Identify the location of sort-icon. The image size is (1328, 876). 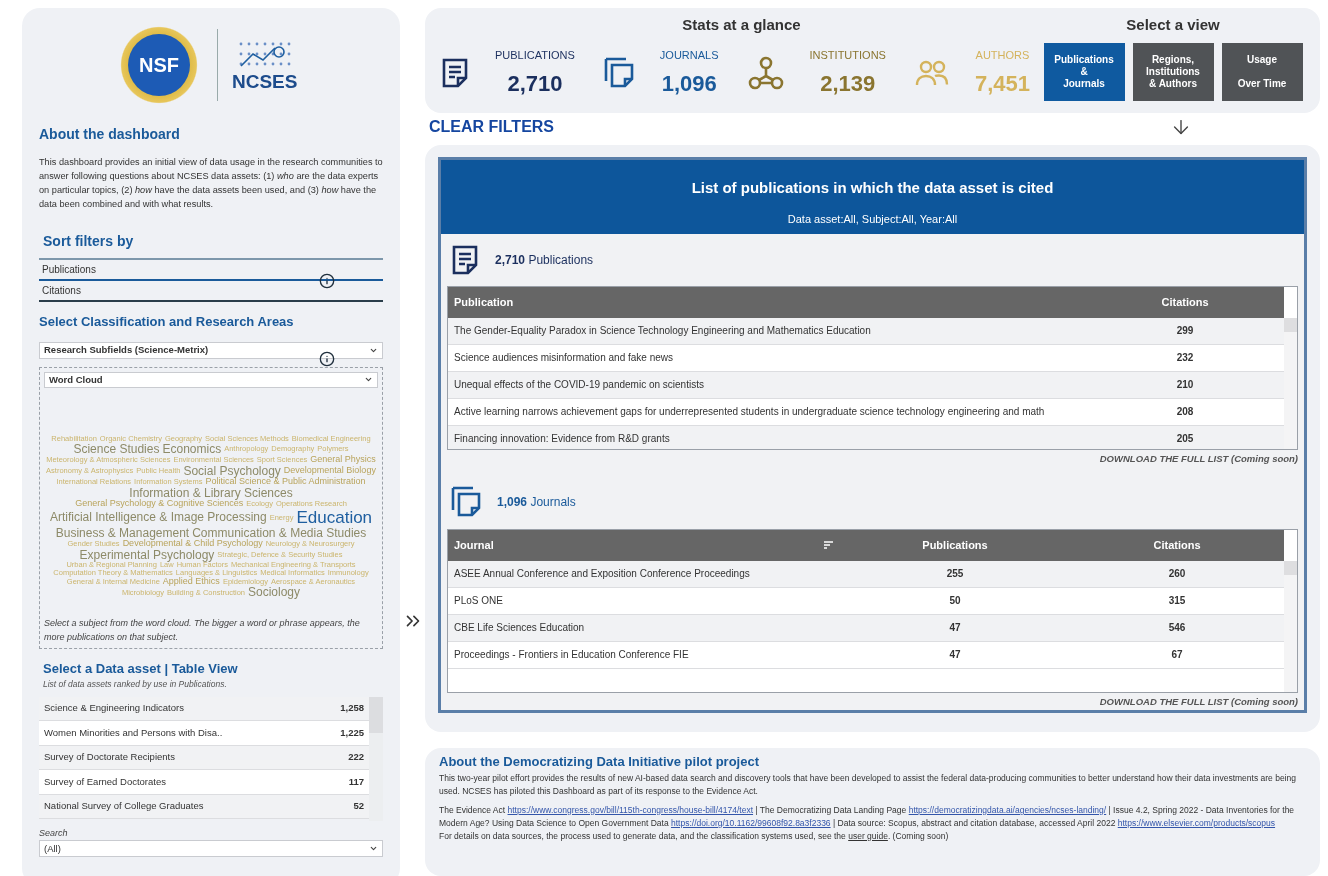
(828, 545).